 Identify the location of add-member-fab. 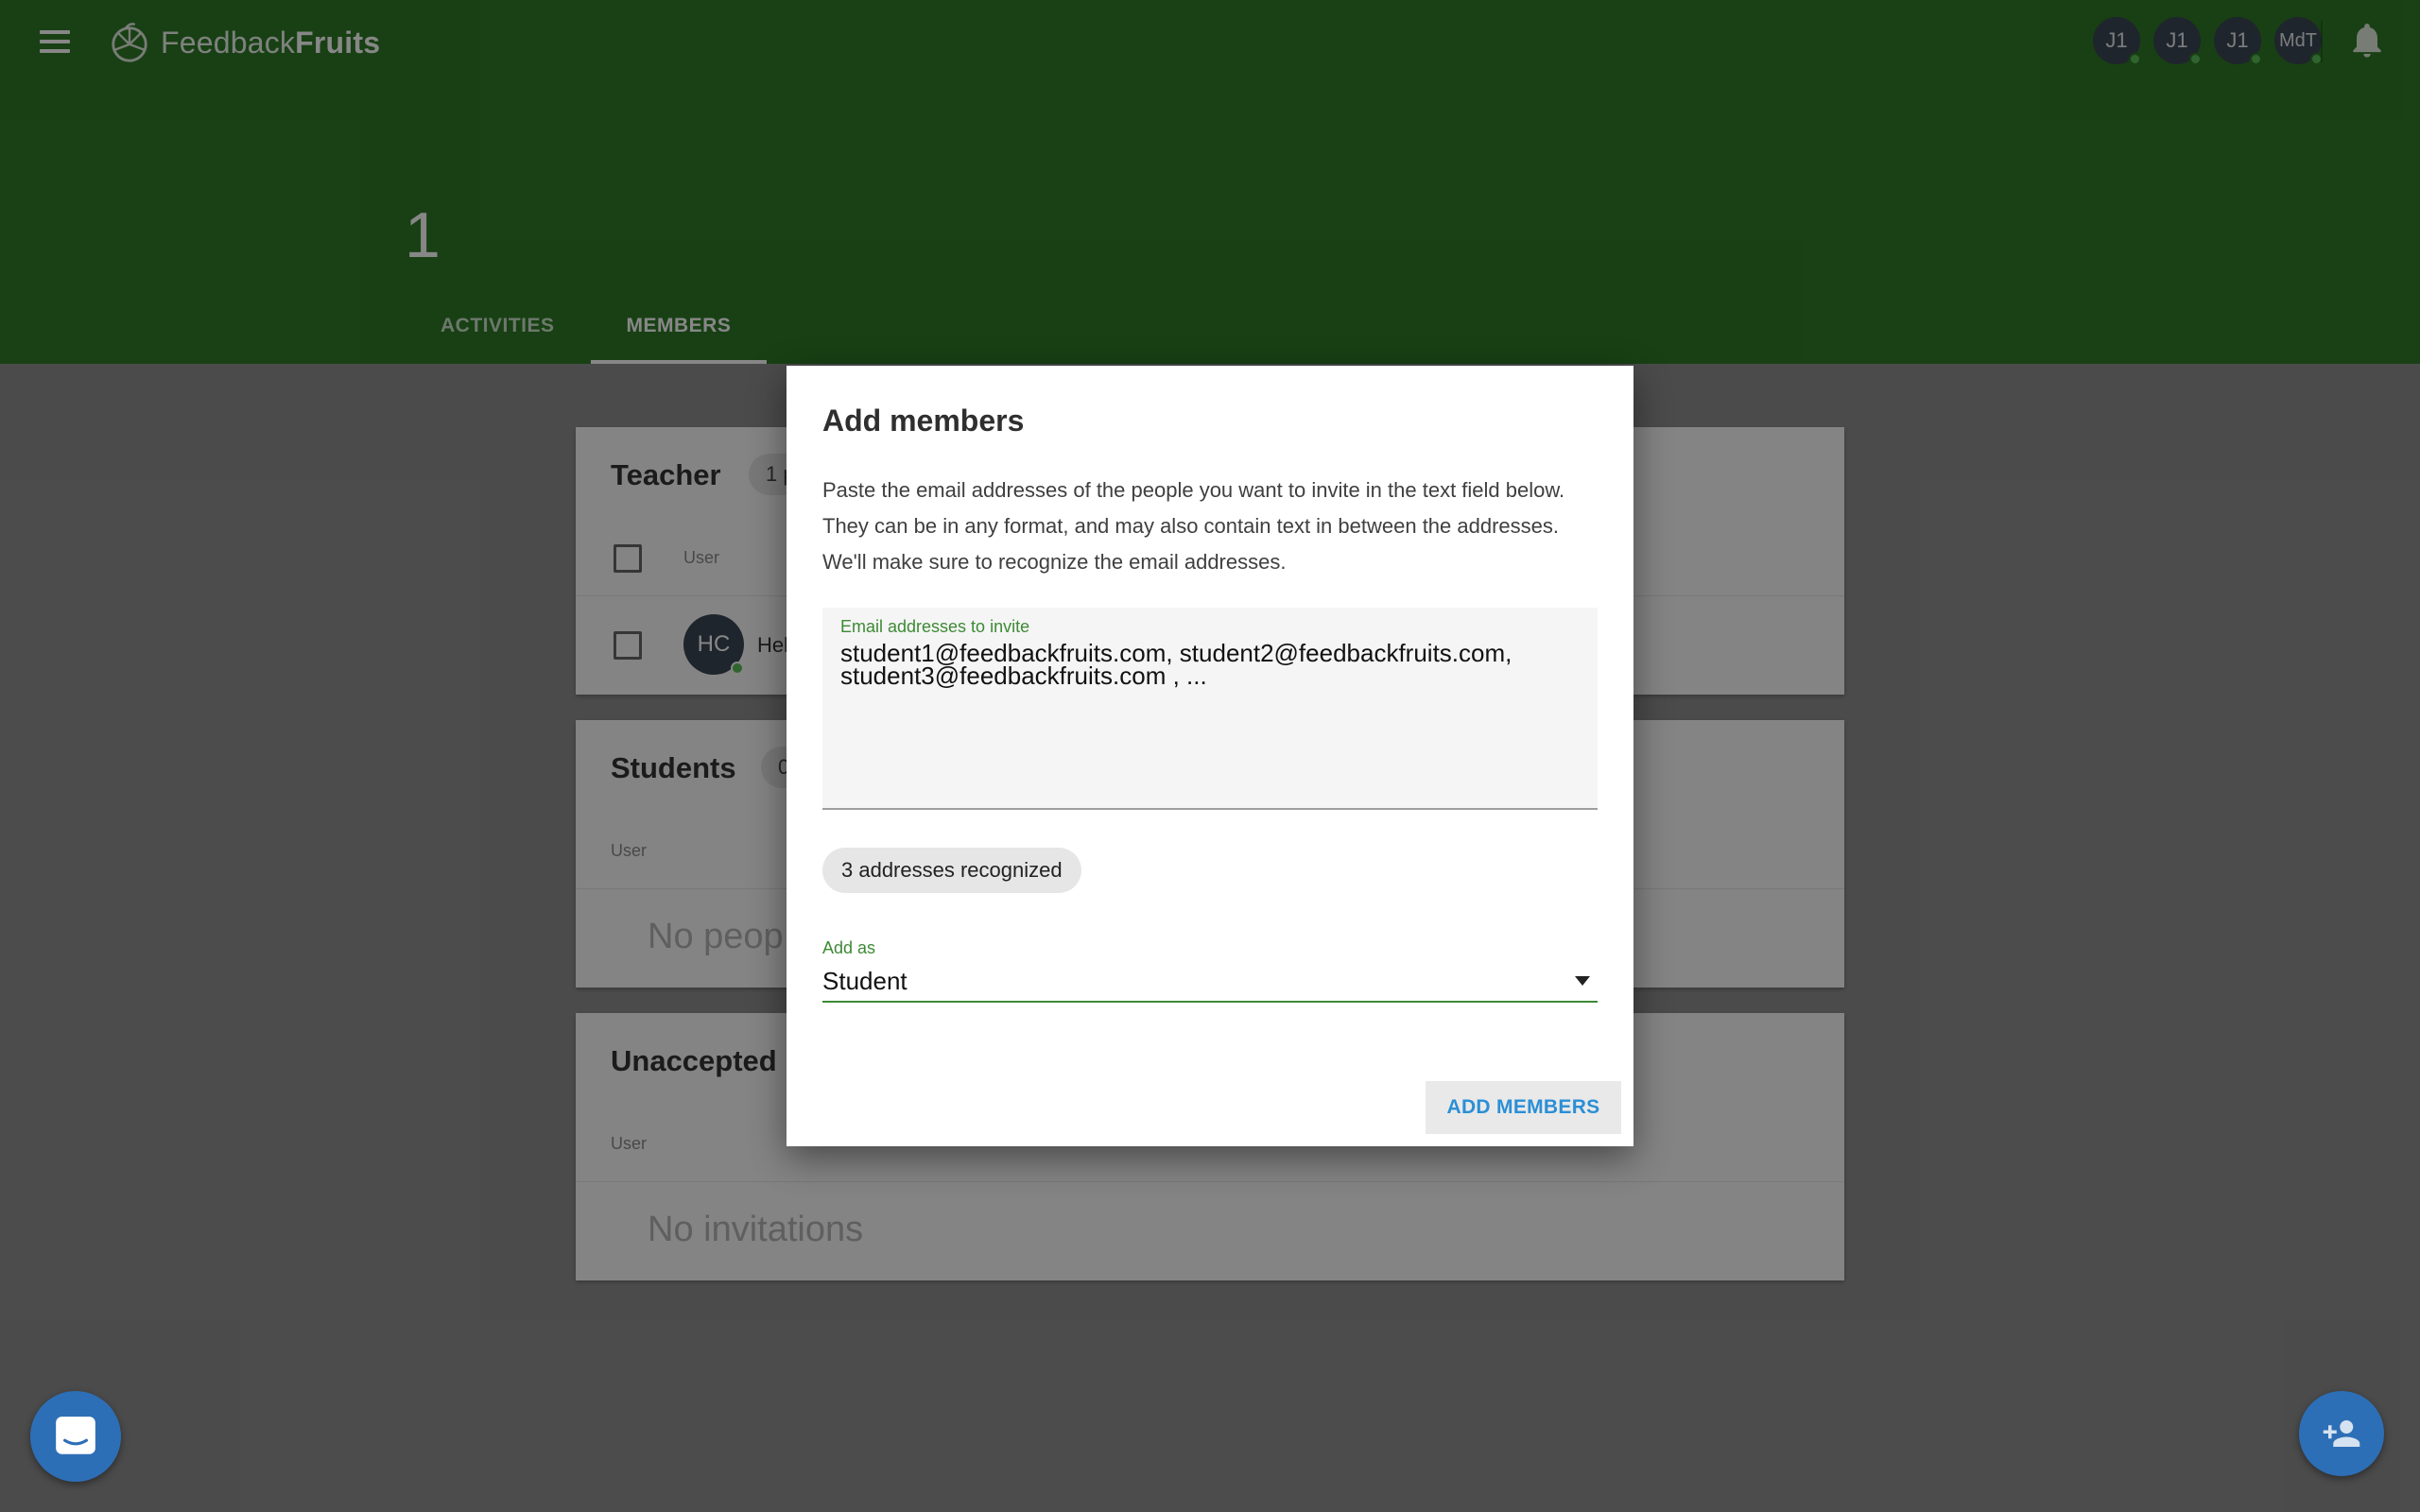
(2341, 1433).